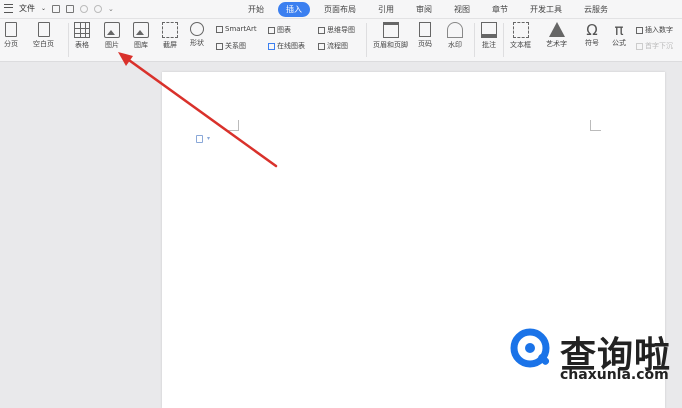  I want to click on table-button: 表格, so click(82, 36).